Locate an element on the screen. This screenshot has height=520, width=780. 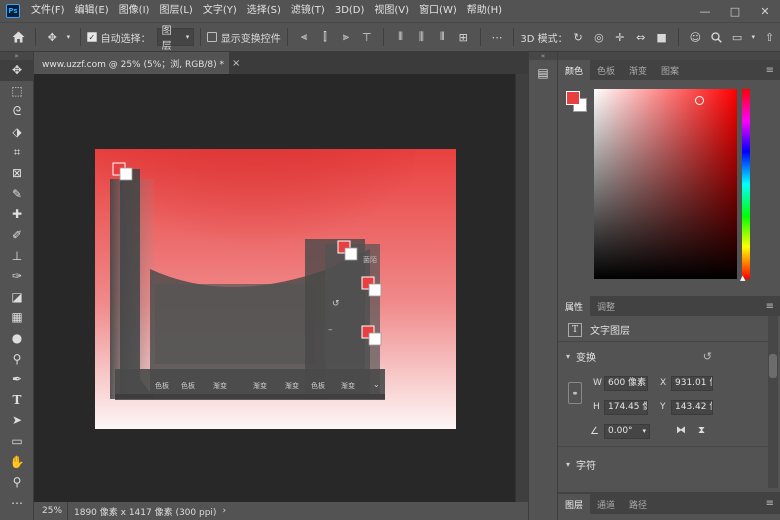
3d-camera-icon: ■ is located at coordinates (661, 37).